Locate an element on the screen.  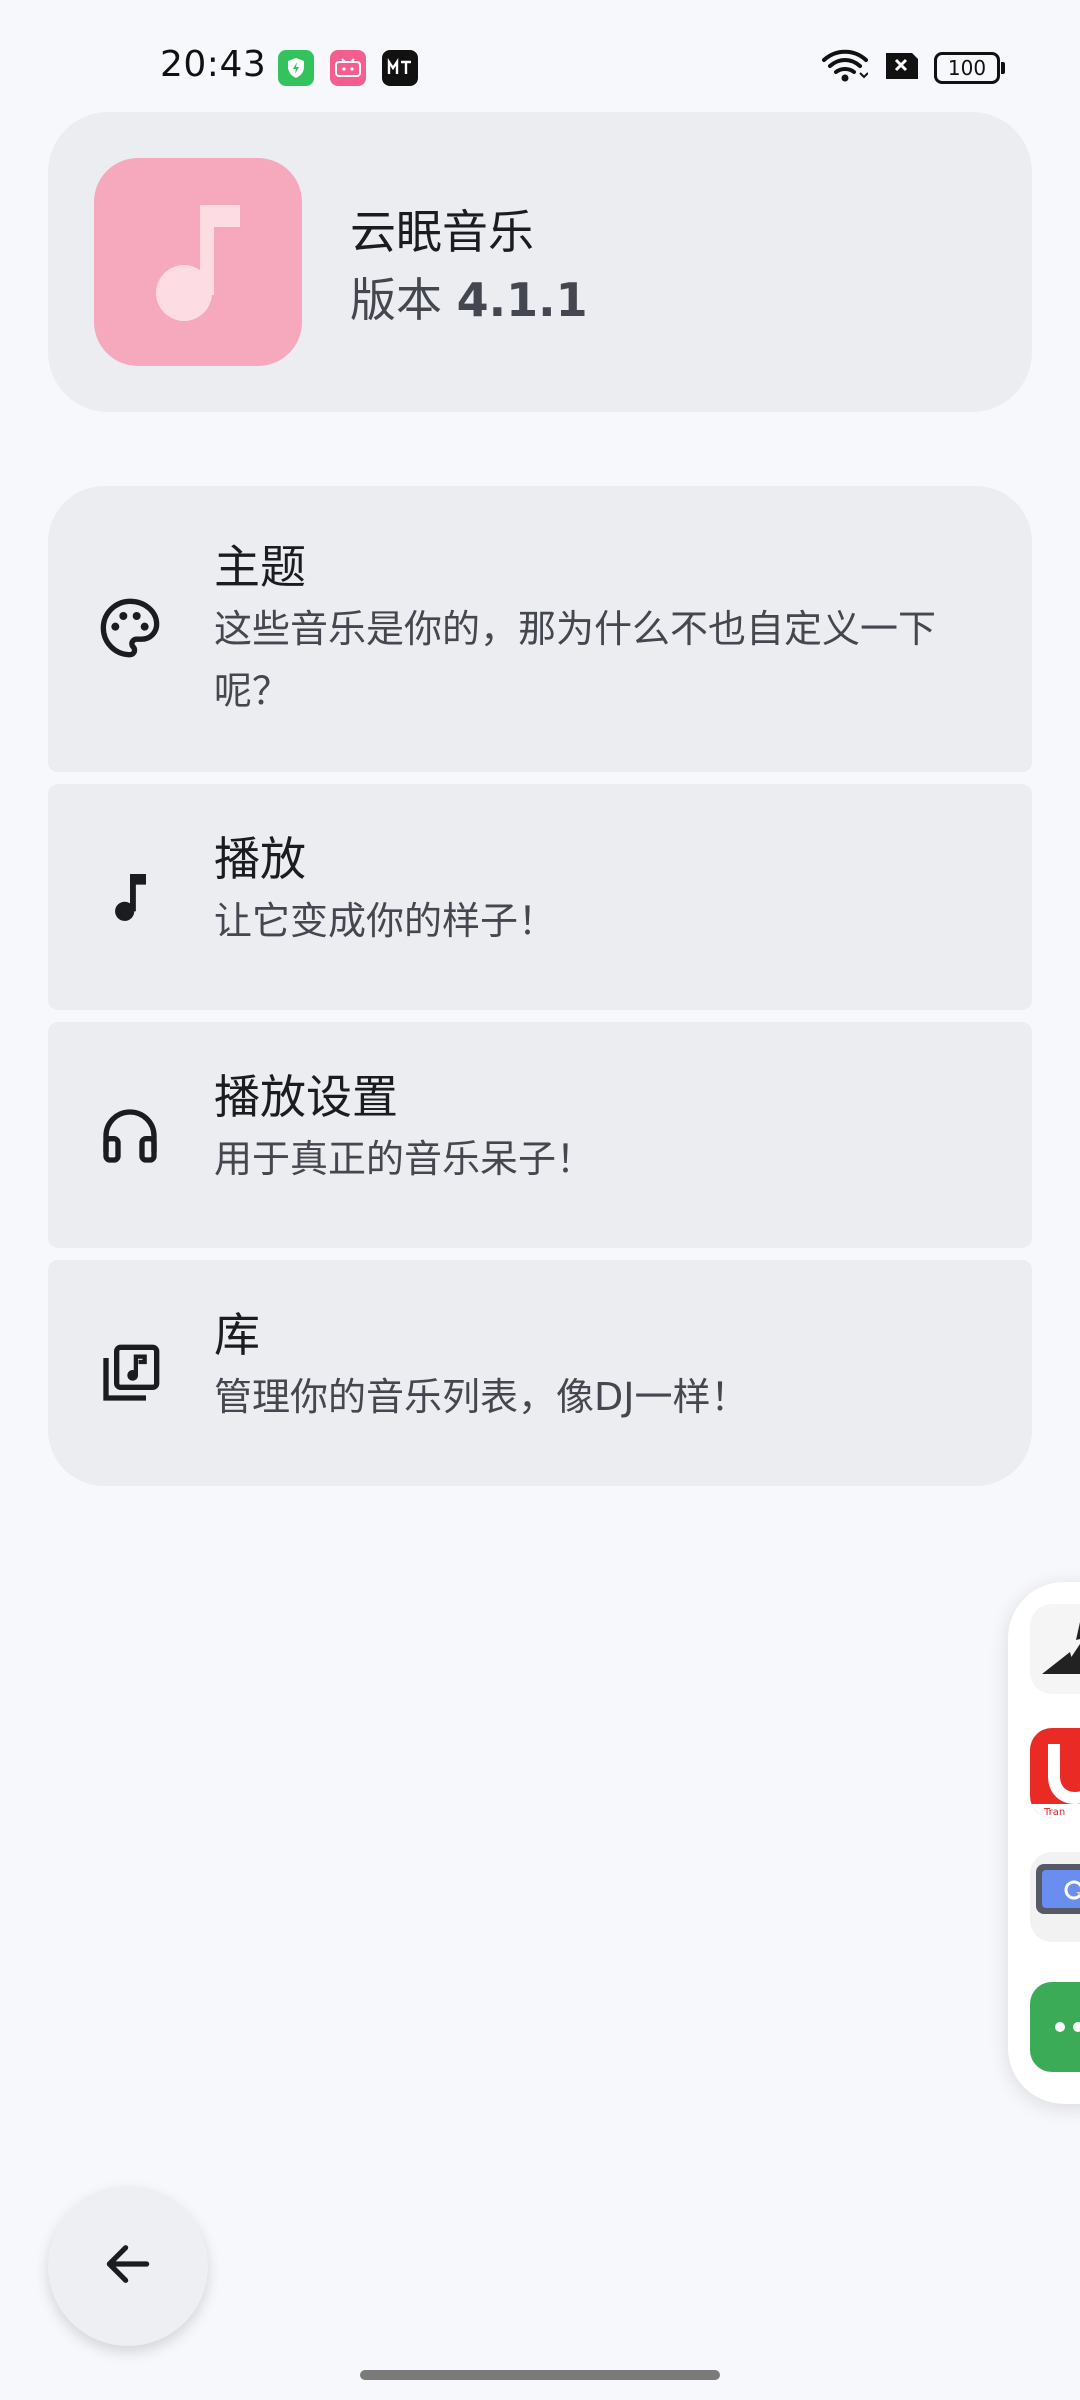
bilibili-icon is located at coordinates (348, 68).